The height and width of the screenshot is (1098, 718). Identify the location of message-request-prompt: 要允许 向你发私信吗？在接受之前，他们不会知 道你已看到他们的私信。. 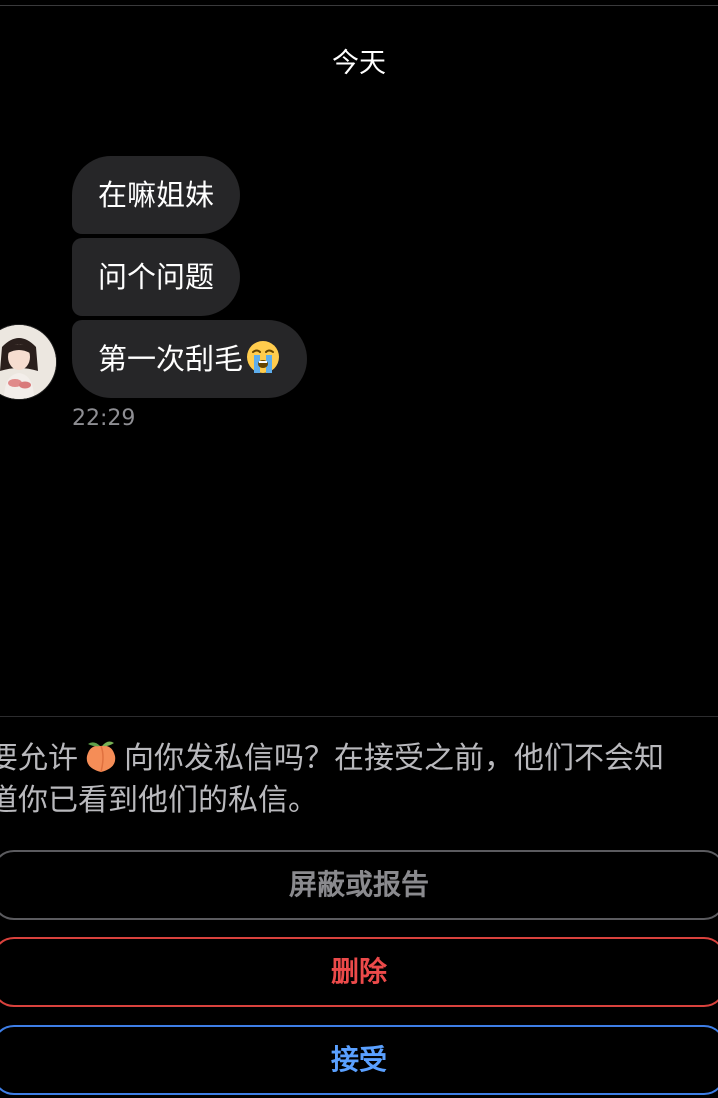
(356, 780).